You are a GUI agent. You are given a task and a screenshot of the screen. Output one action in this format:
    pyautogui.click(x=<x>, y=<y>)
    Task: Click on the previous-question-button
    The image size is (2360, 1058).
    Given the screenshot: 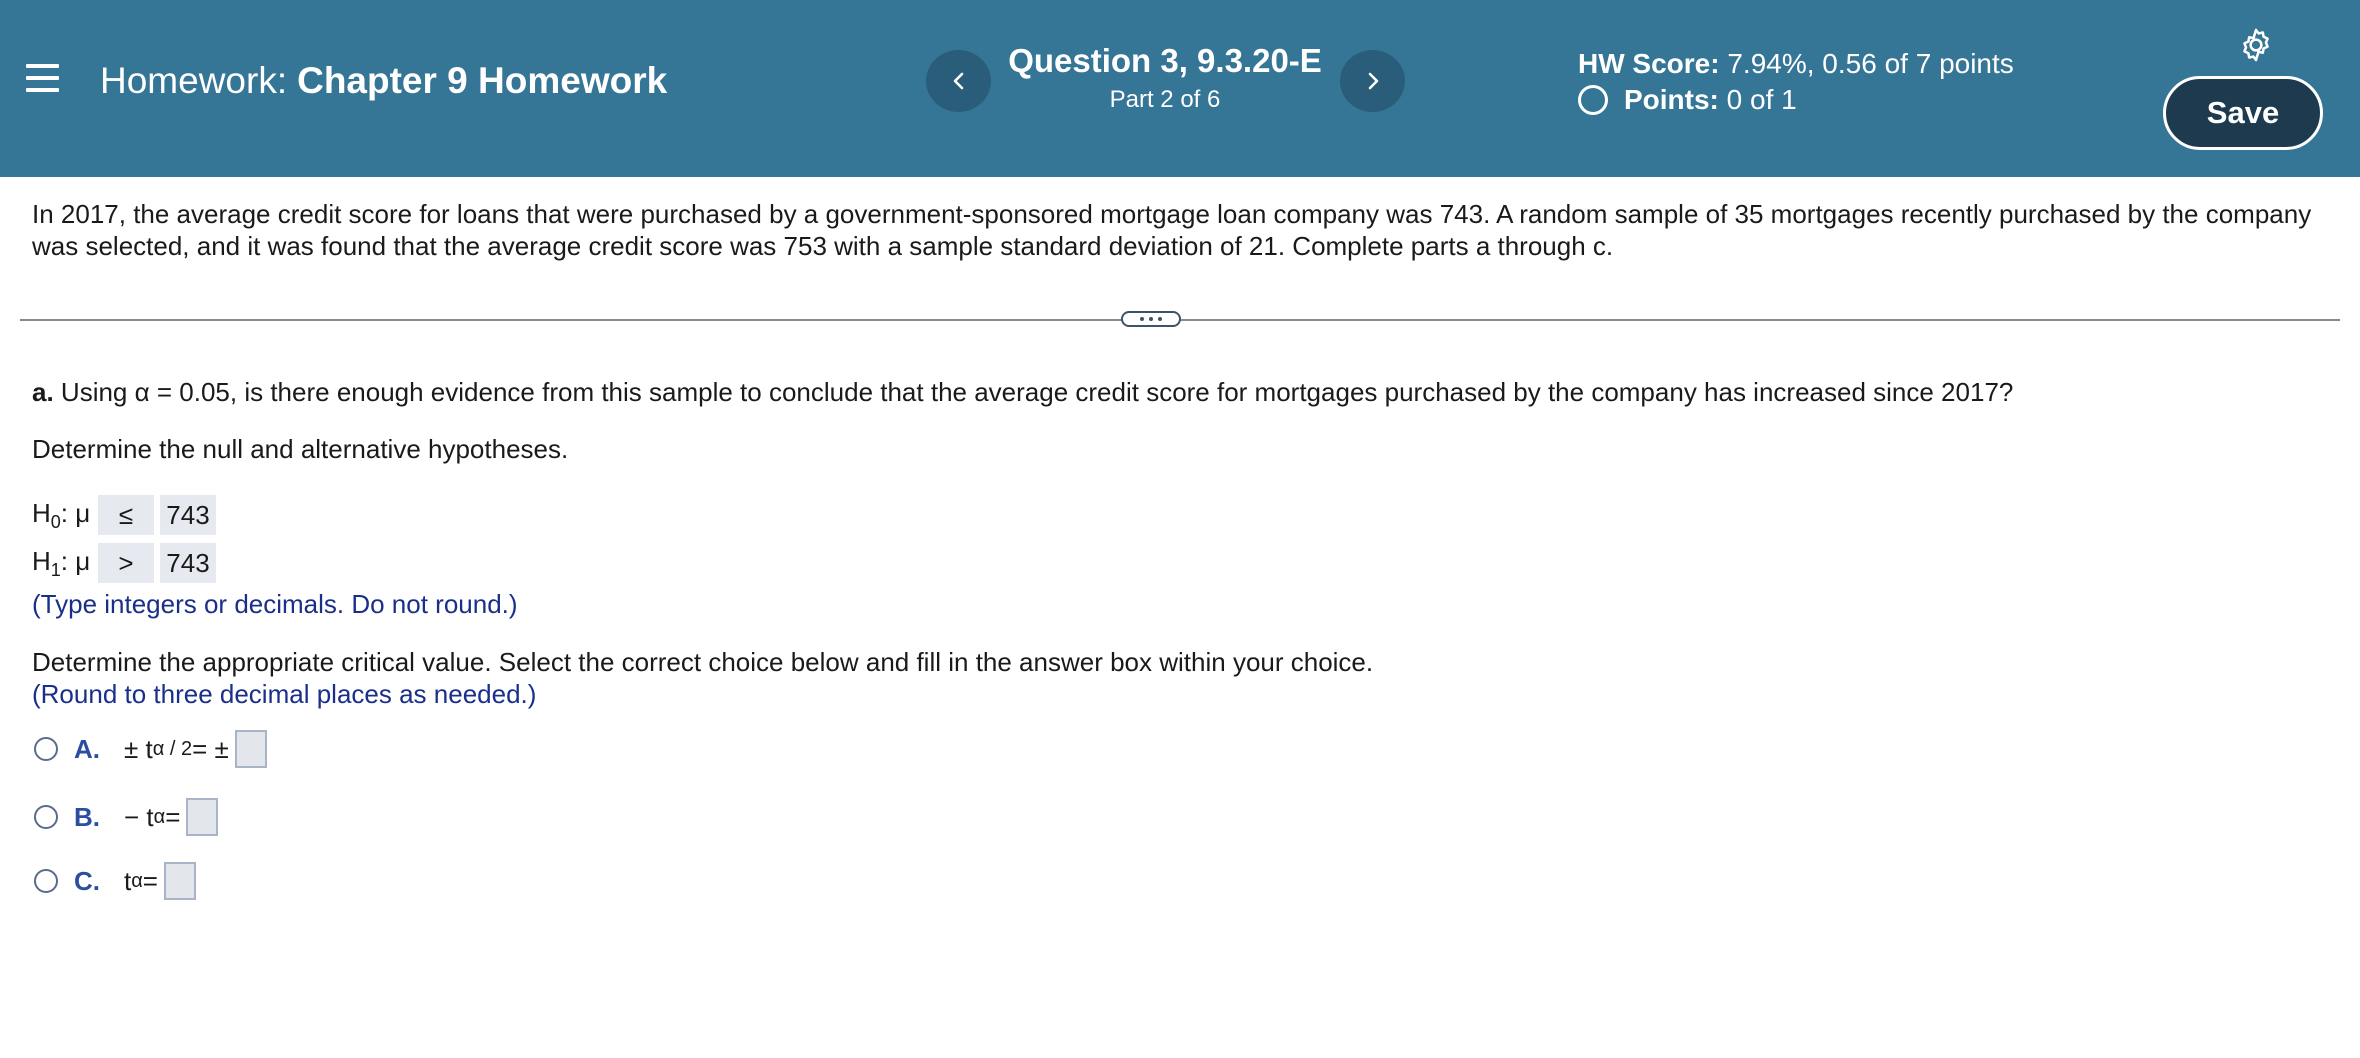 What is the action you would take?
    pyautogui.click(x=958, y=81)
    